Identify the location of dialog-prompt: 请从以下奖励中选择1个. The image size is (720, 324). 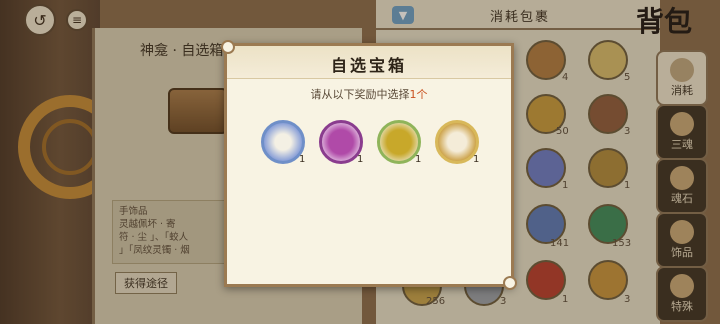
(369, 94).